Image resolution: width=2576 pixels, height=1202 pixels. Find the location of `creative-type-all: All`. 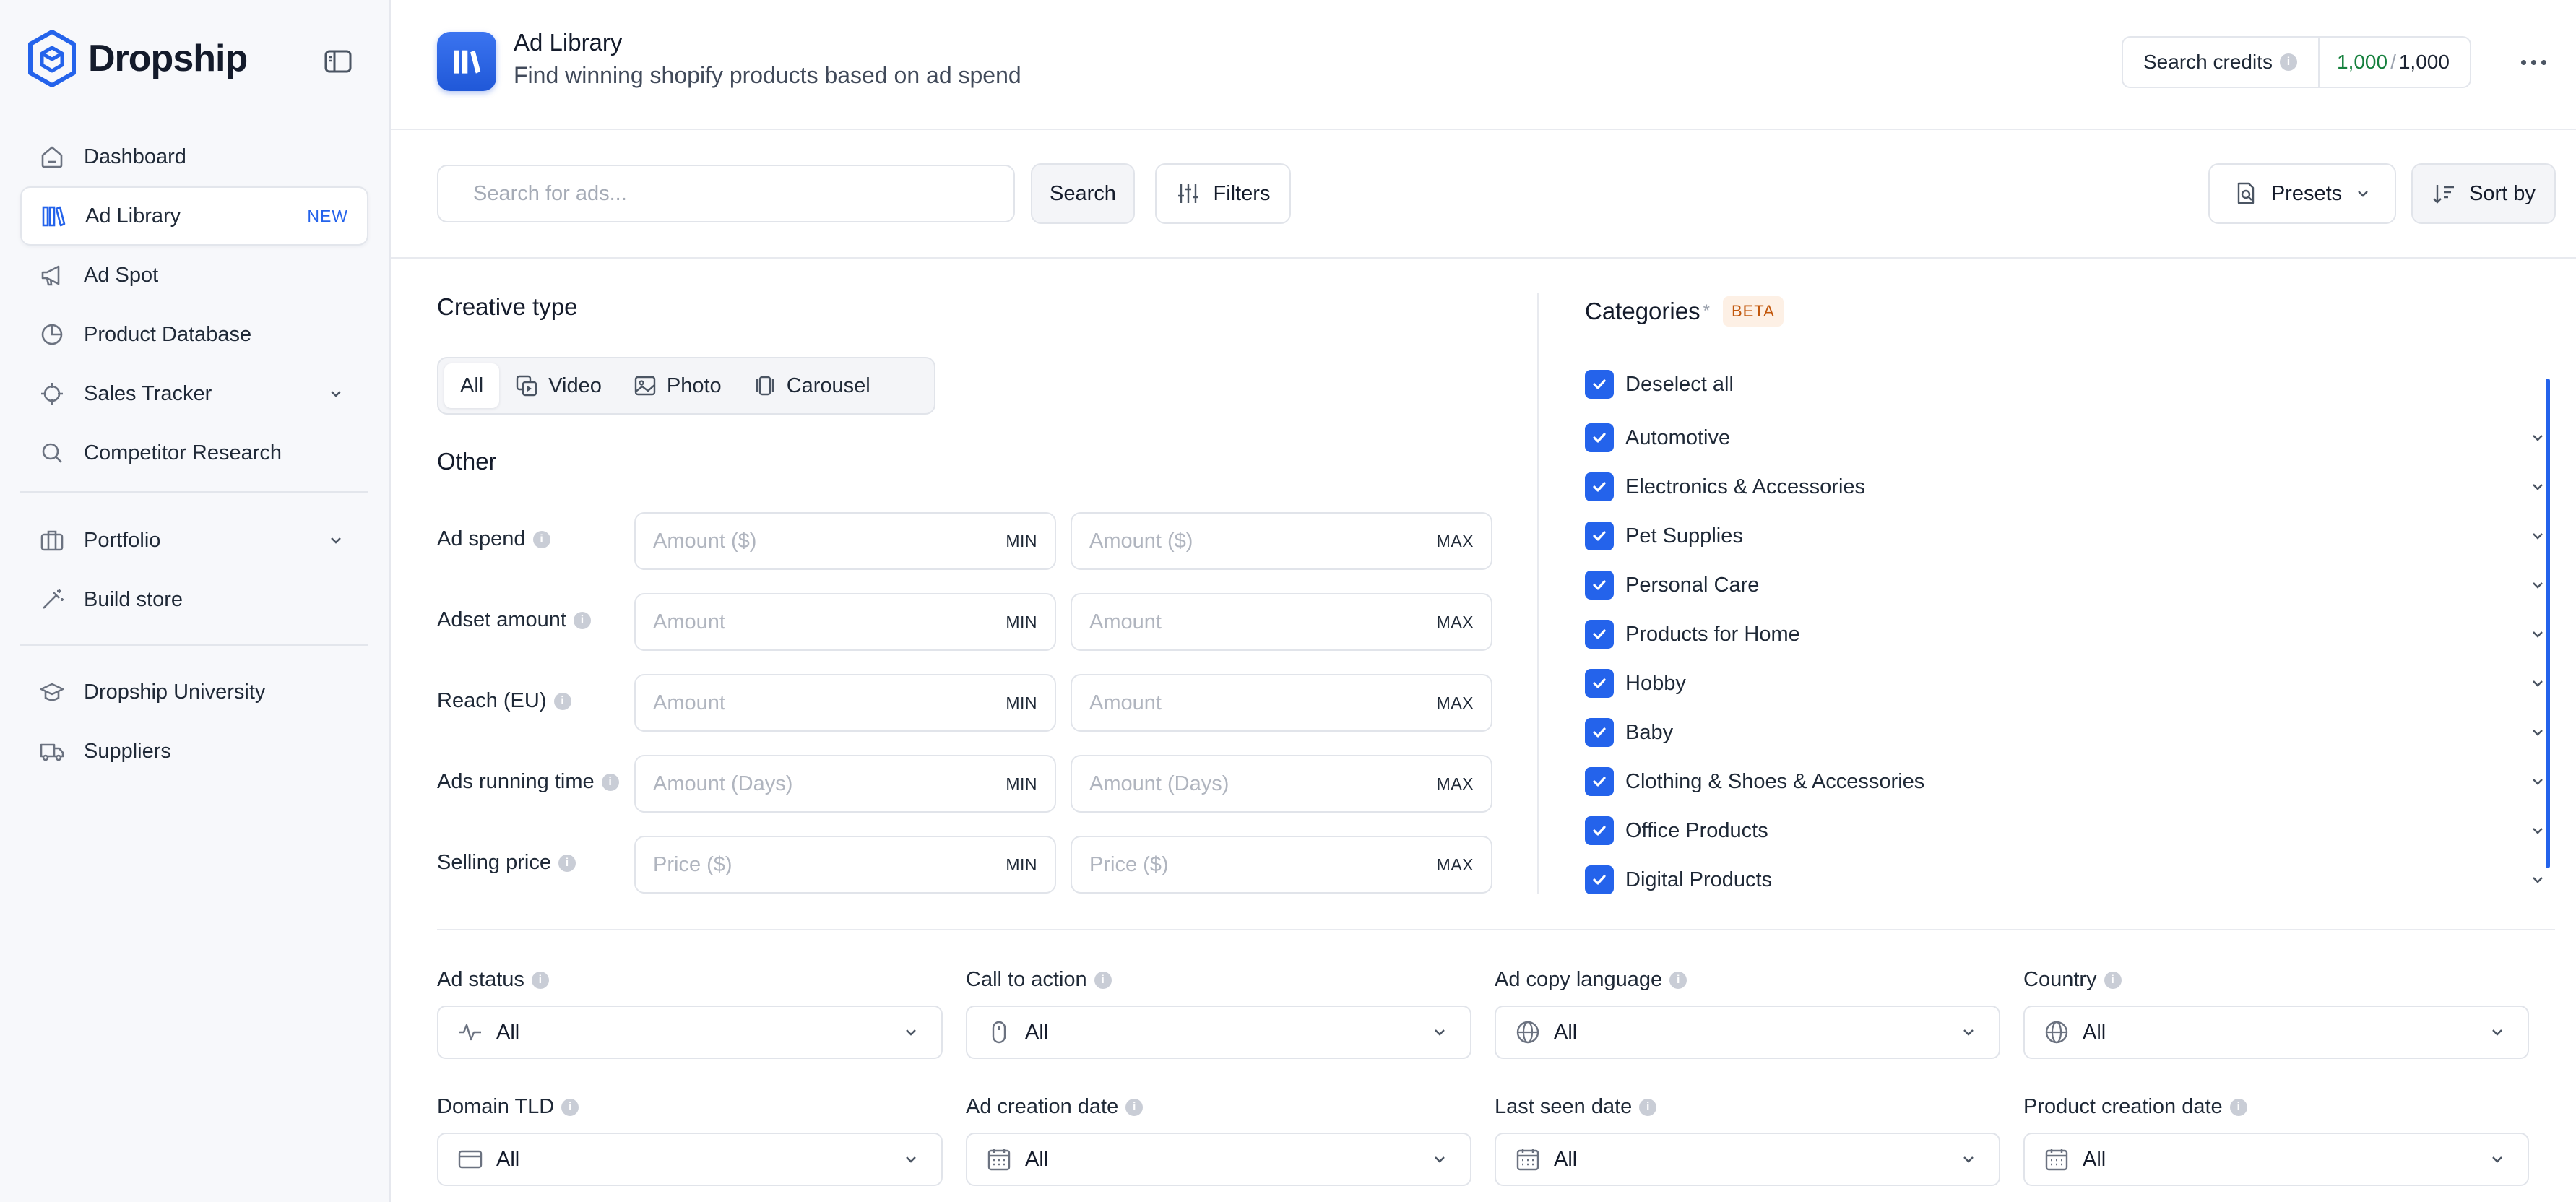

creative-type-all: All is located at coordinates (472, 386).